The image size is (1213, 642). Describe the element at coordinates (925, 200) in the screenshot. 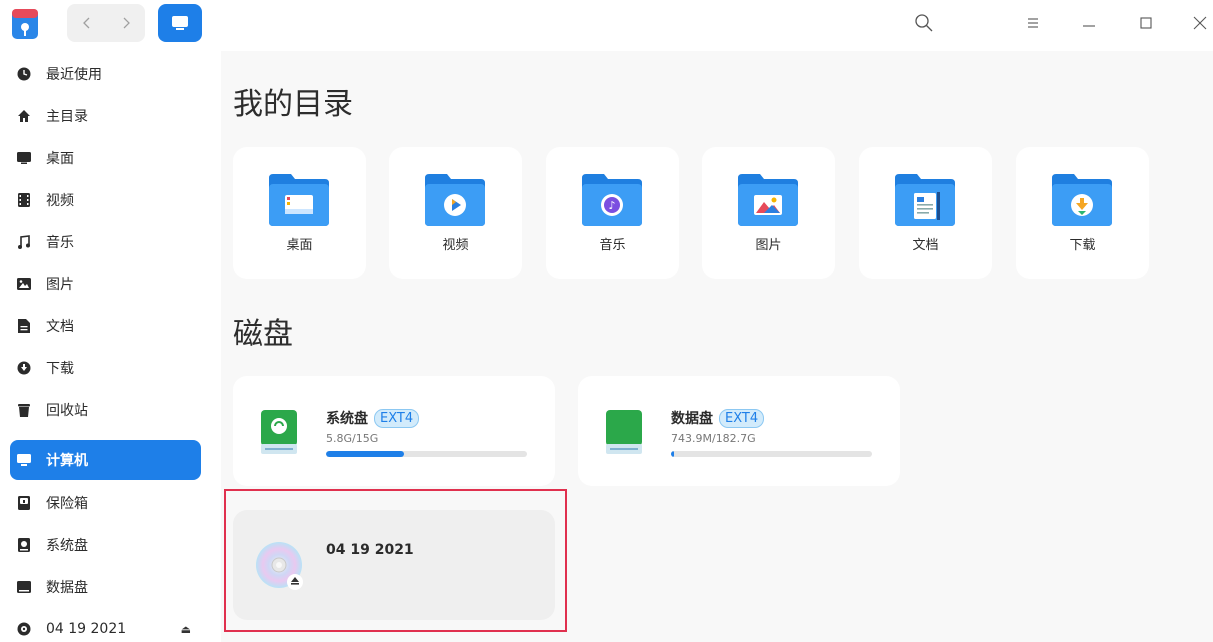

I see `document-folder-icon` at that location.